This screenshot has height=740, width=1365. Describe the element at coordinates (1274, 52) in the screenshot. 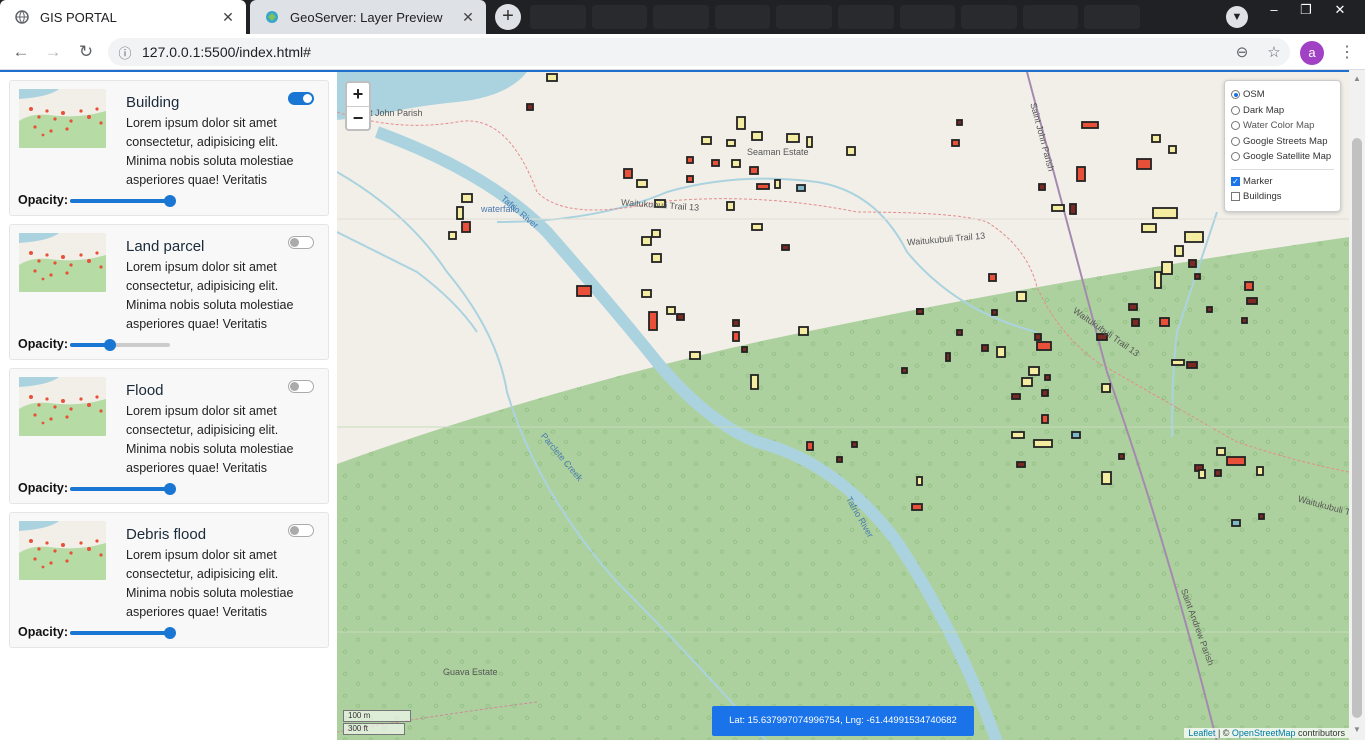

I see `bookmark-star-icon: ☆` at that location.